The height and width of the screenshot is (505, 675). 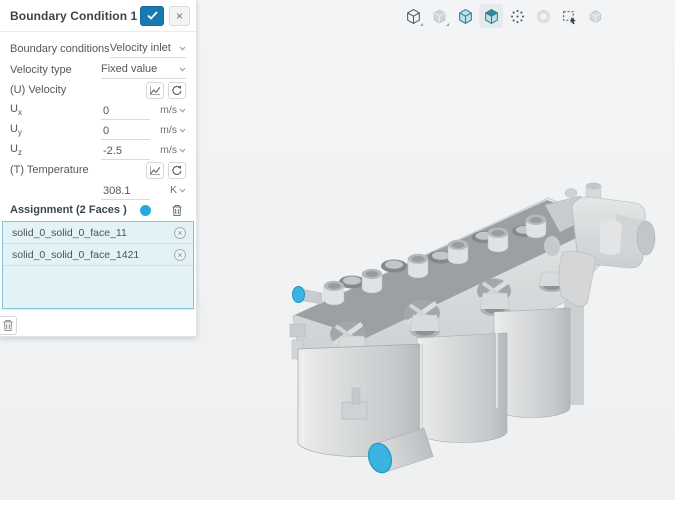 What do you see at coordinates (74, 15) in the screenshot?
I see `page-title: Boundary Condition 1` at bounding box center [74, 15].